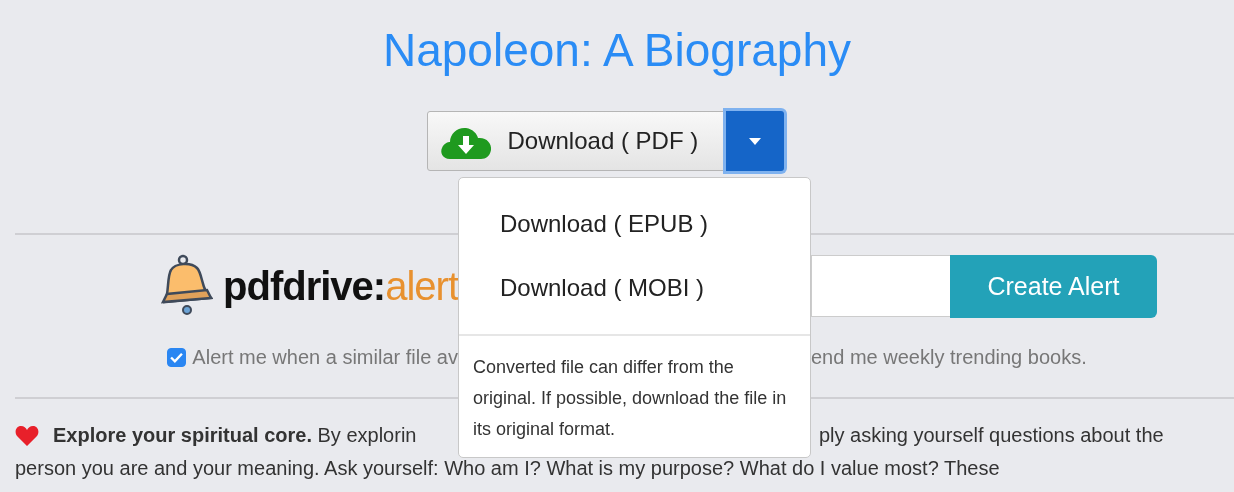  What do you see at coordinates (634, 288) in the screenshot?
I see `menu-item: Download ( MOBI )` at bounding box center [634, 288].